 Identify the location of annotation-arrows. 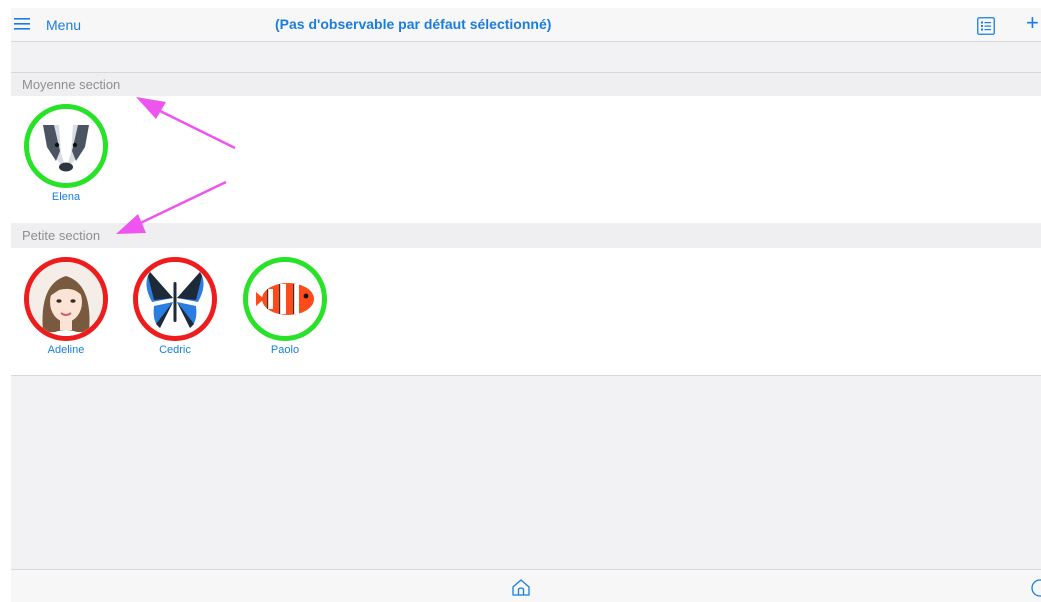
(176, 165).